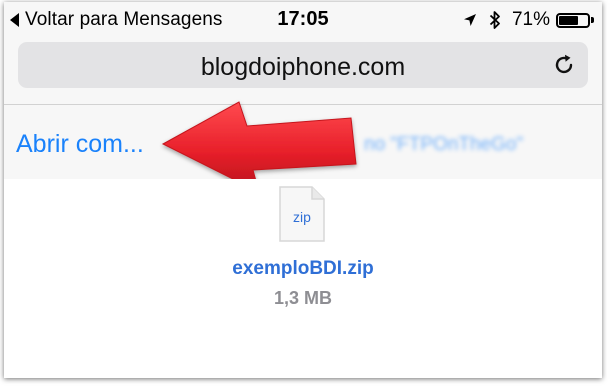 Image resolution: width=610 pixels, height=386 pixels. I want to click on battery-percentage: 71%, so click(530, 19).